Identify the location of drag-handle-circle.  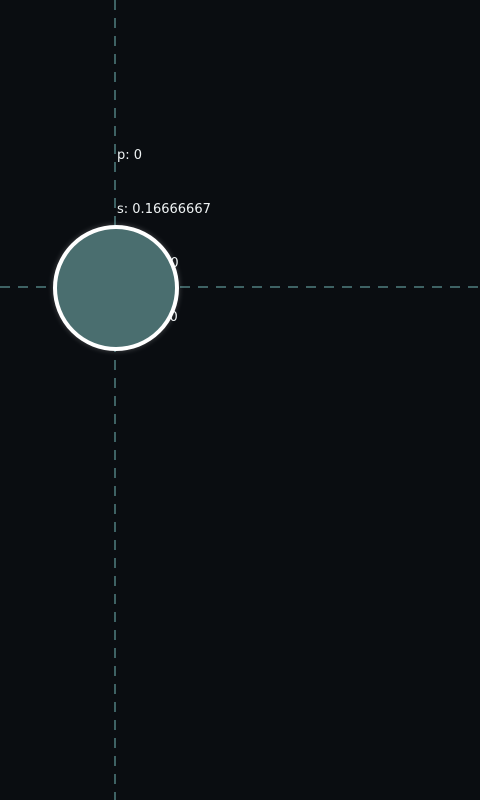
(116, 288).